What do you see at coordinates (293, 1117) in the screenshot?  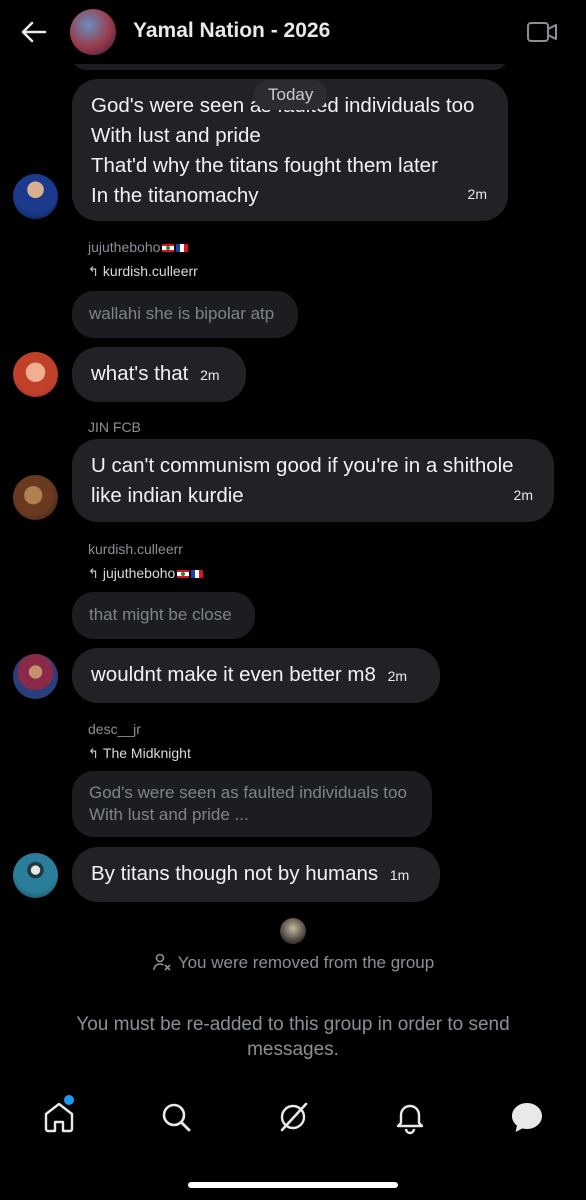 I see `grok-icon` at bounding box center [293, 1117].